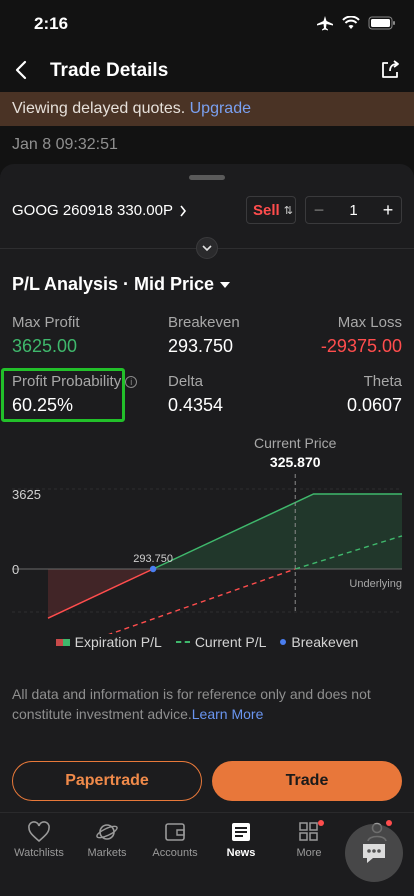 Image resolution: width=414 pixels, height=896 pixels. I want to click on tab-news: News, so click(241, 840).